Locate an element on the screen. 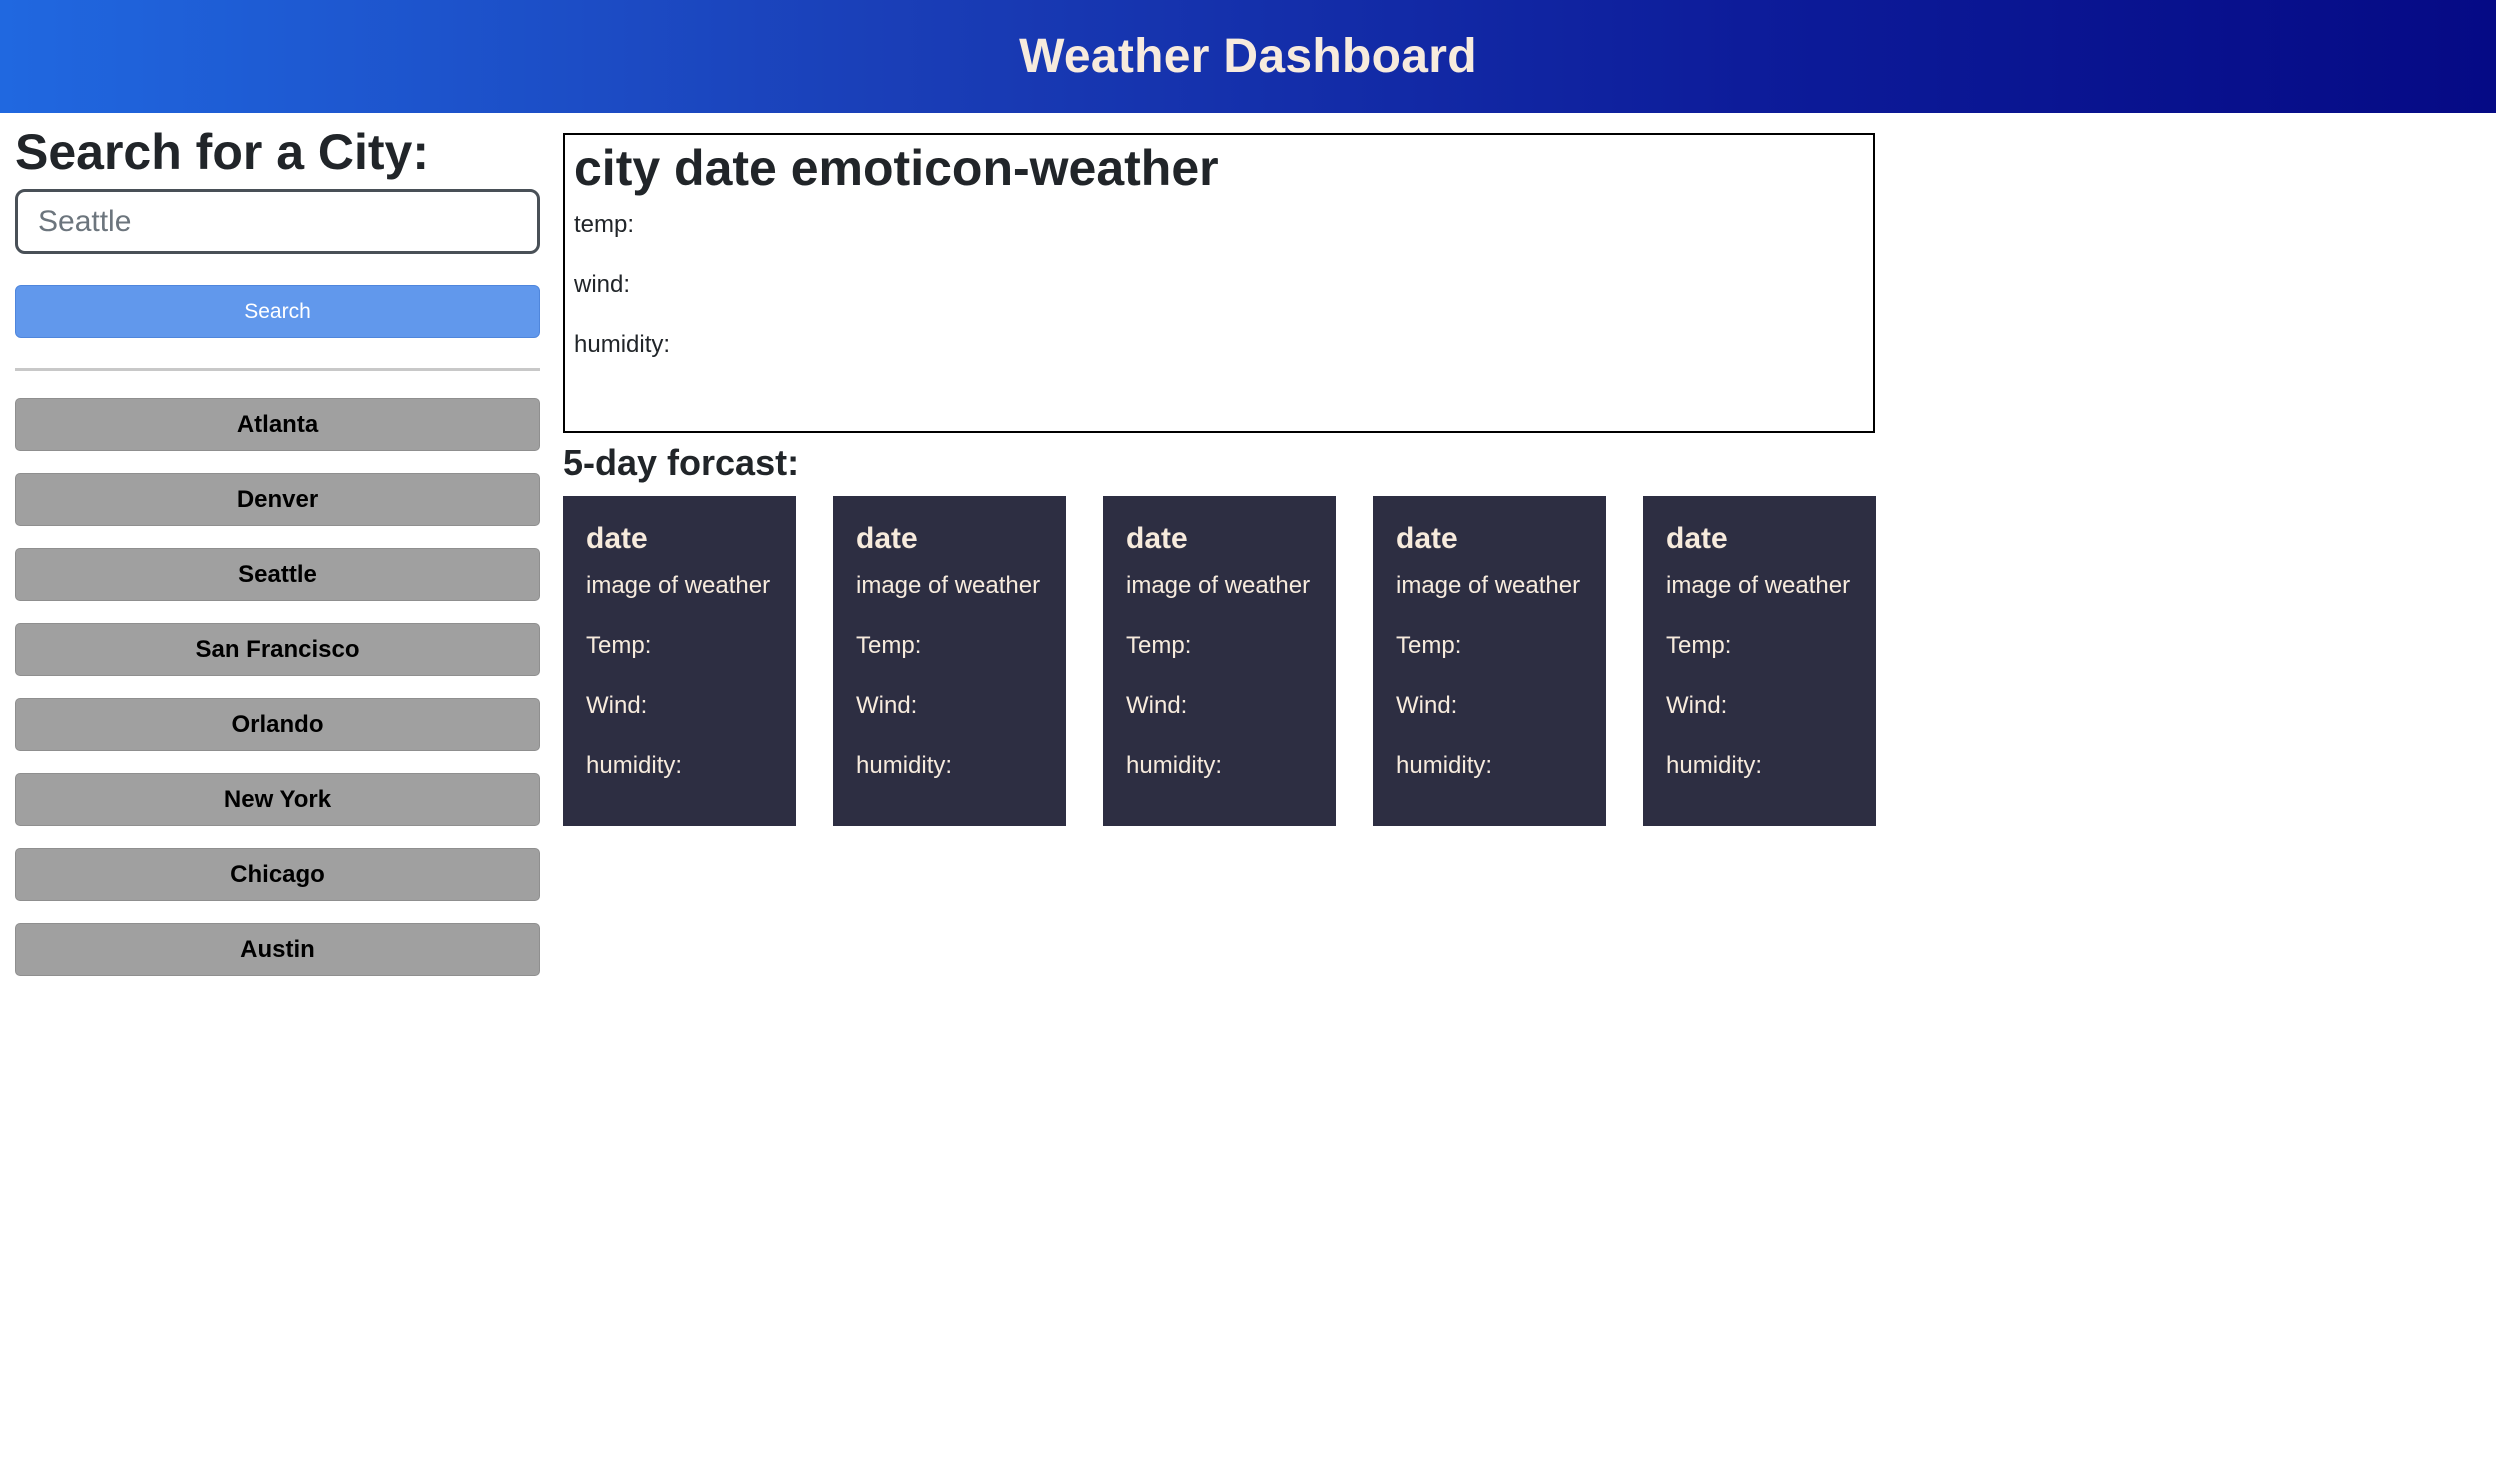  city-history-button-new-york: New York is located at coordinates (277, 799).